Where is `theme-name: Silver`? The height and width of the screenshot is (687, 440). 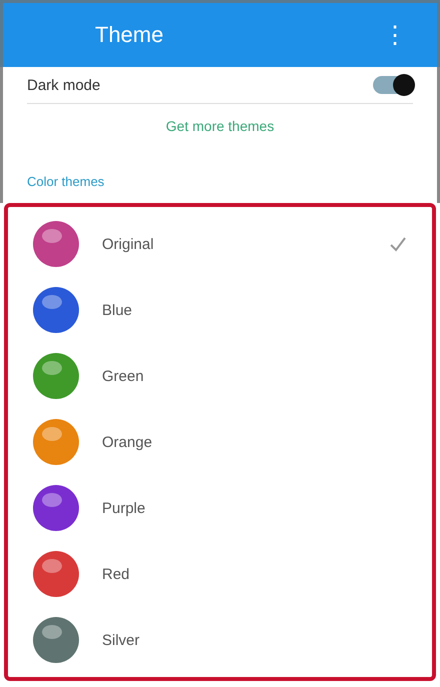
theme-name: Silver is located at coordinates (255, 640).